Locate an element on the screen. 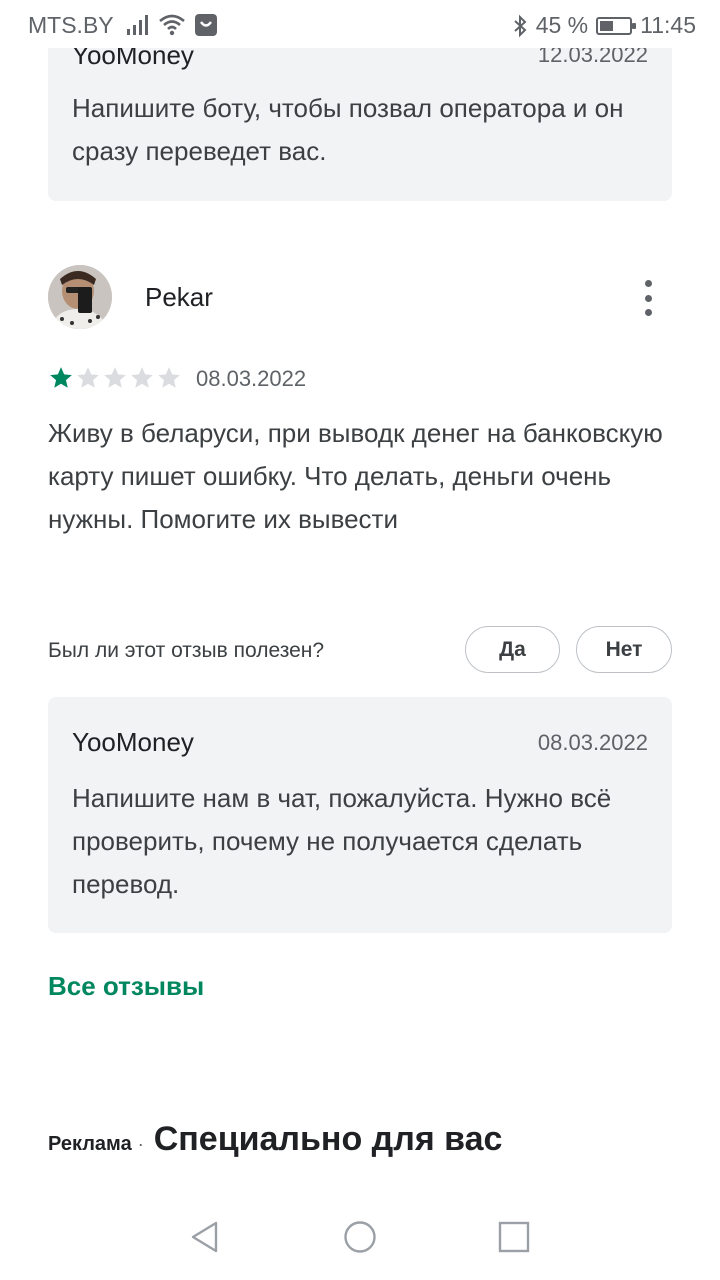  status-right: 45 % 11:45 is located at coordinates (604, 25).